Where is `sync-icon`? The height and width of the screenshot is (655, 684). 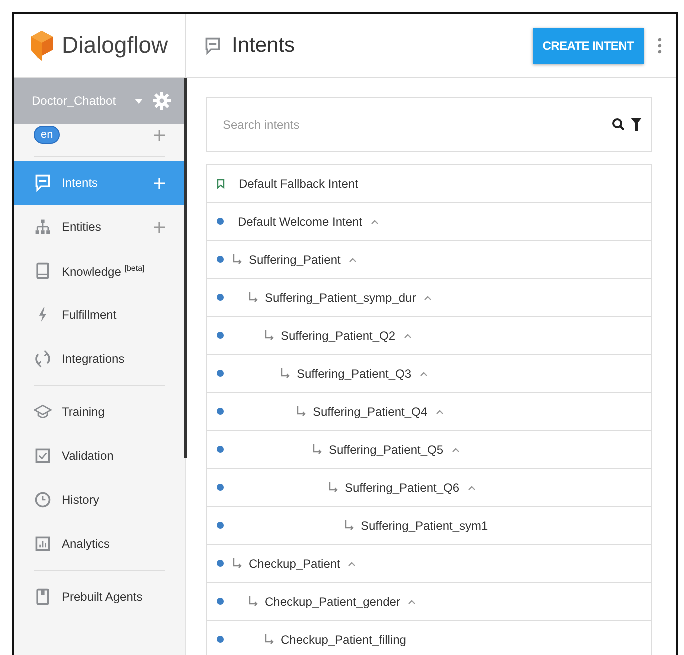
sync-icon is located at coordinates (43, 359).